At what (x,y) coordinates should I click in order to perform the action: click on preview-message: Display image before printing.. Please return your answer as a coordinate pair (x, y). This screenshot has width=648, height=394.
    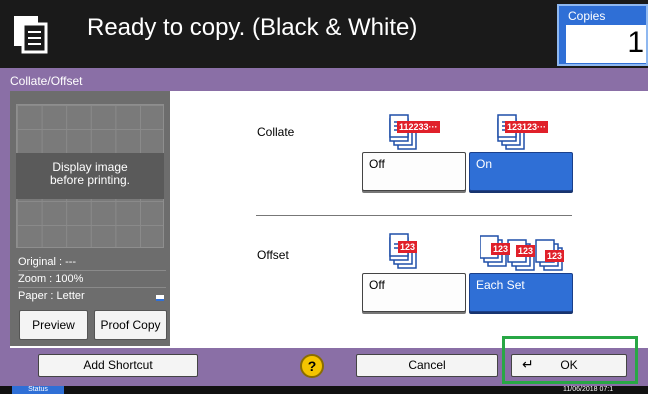
    Looking at the image, I should click on (90, 173).